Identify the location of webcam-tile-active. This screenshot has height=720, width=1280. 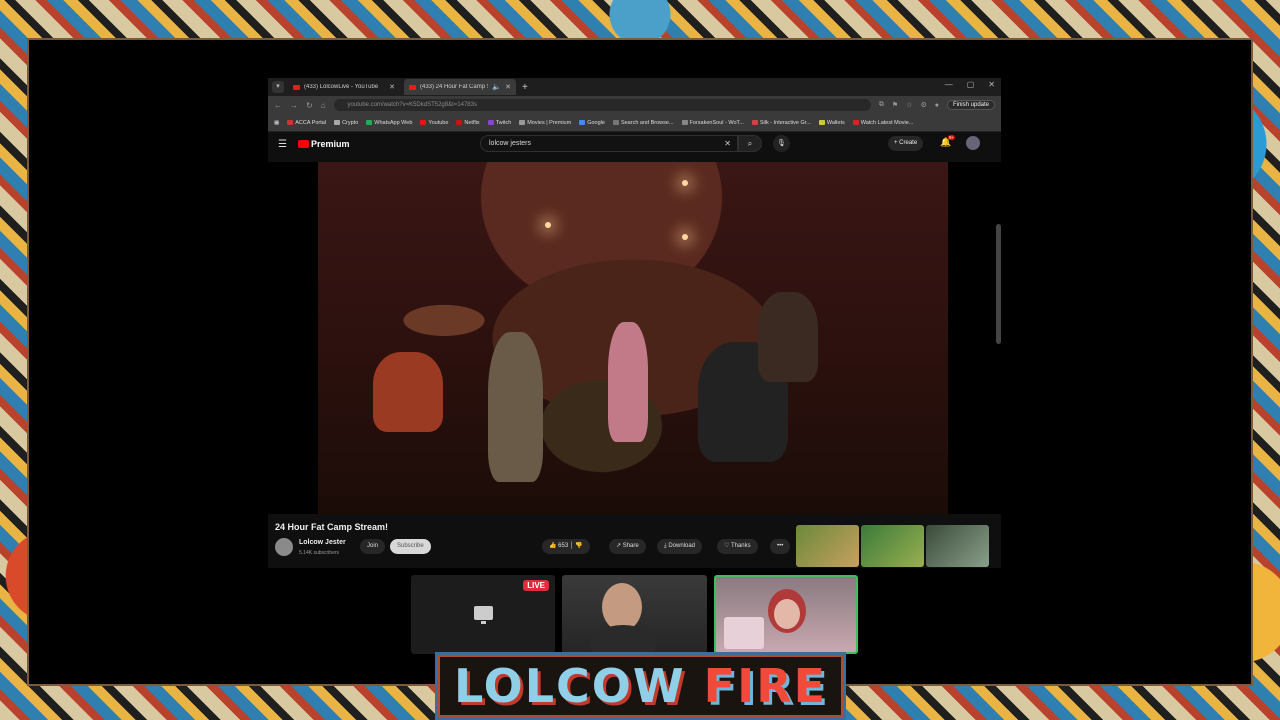
(786, 614).